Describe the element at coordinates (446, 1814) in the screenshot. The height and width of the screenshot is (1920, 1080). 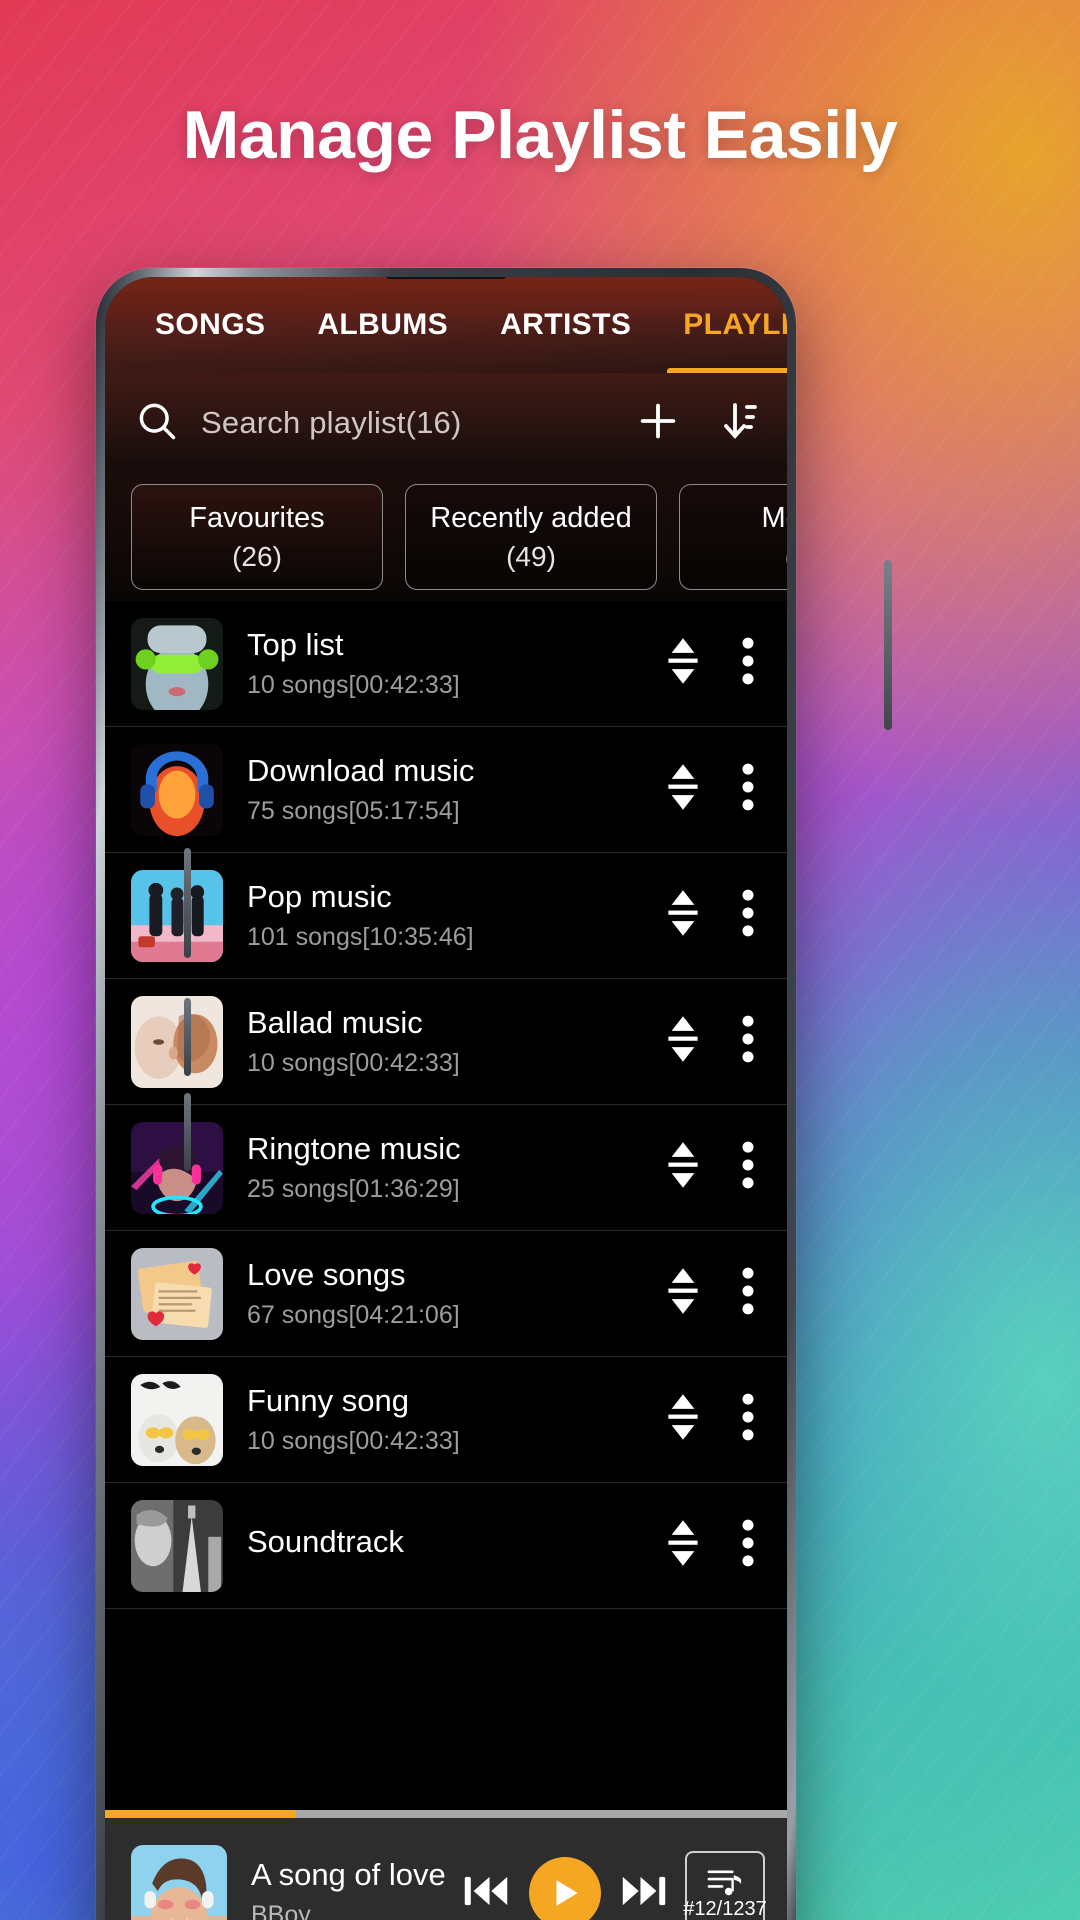
I see `playback-progress-bar` at that location.